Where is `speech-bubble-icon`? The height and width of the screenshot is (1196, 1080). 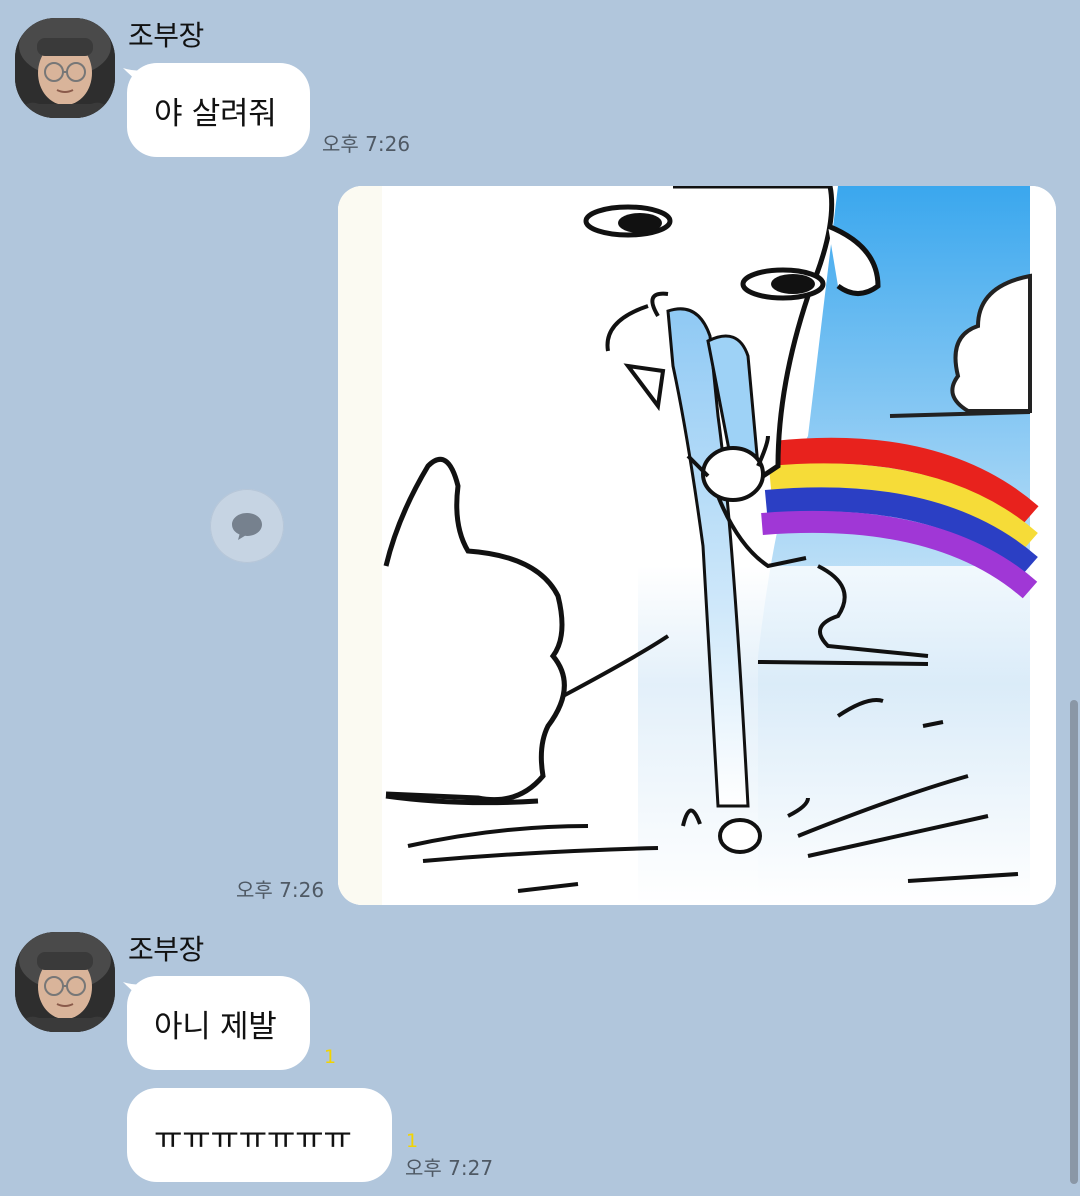
speech-bubble-icon is located at coordinates (247, 526).